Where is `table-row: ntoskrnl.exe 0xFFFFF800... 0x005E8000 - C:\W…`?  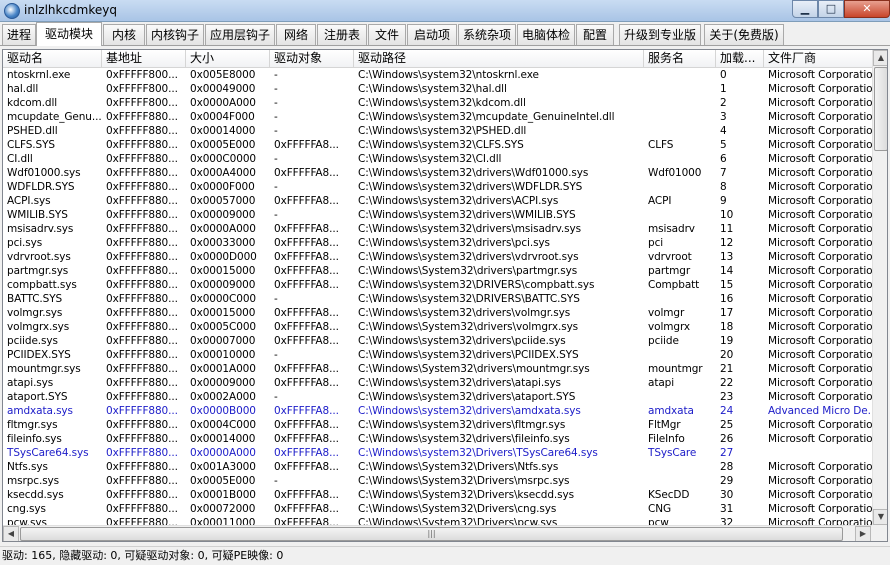 table-row: ntoskrnl.exe 0xFFFFF800... 0x005E8000 - C:\W… is located at coordinates (438, 75).